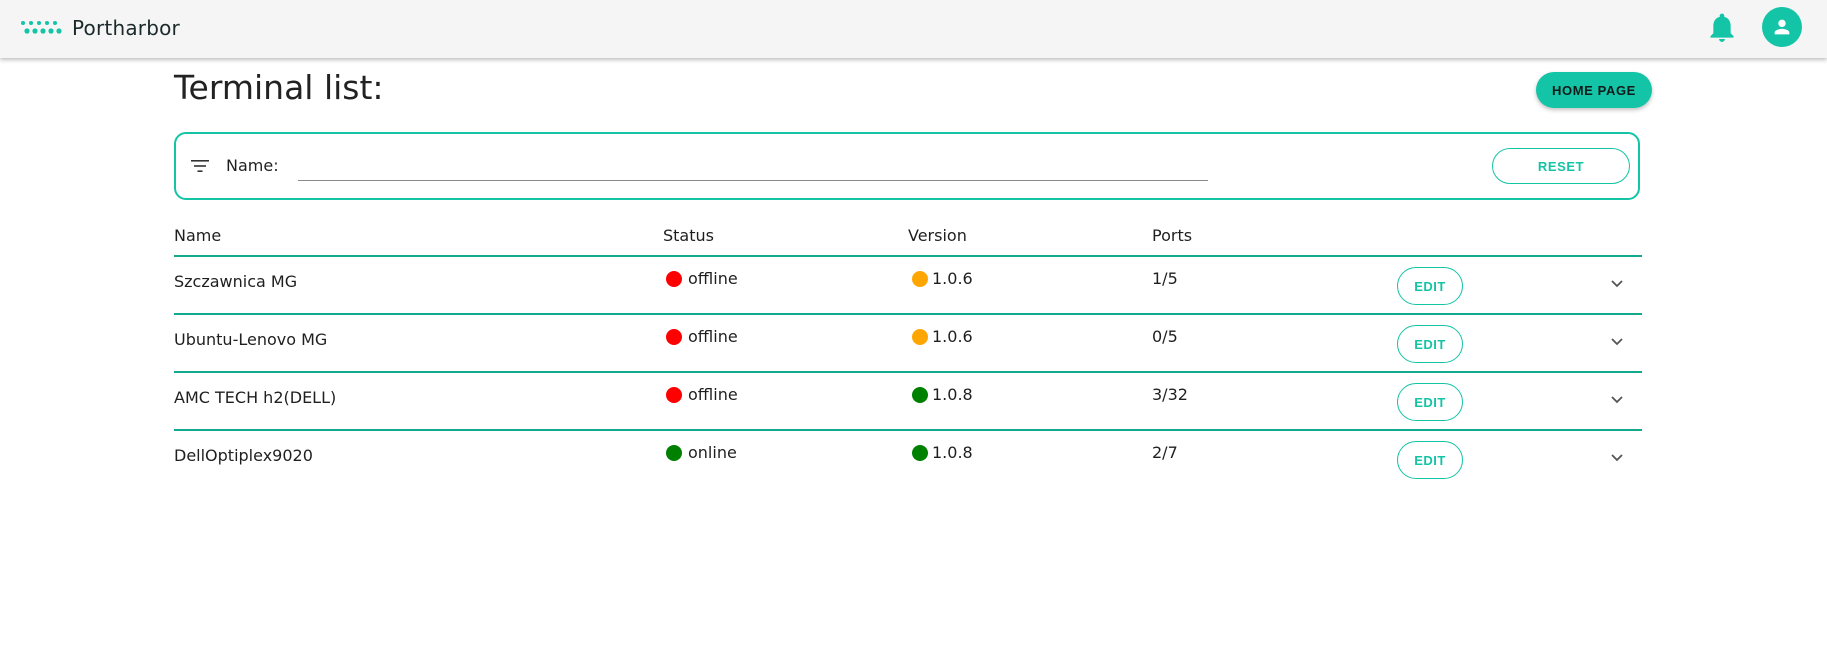 This screenshot has height=660, width=1827. What do you see at coordinates (236, 281) in the screenshot?
I see `terminal-name: Szczawnica MG` at bounding box center [236, 281].